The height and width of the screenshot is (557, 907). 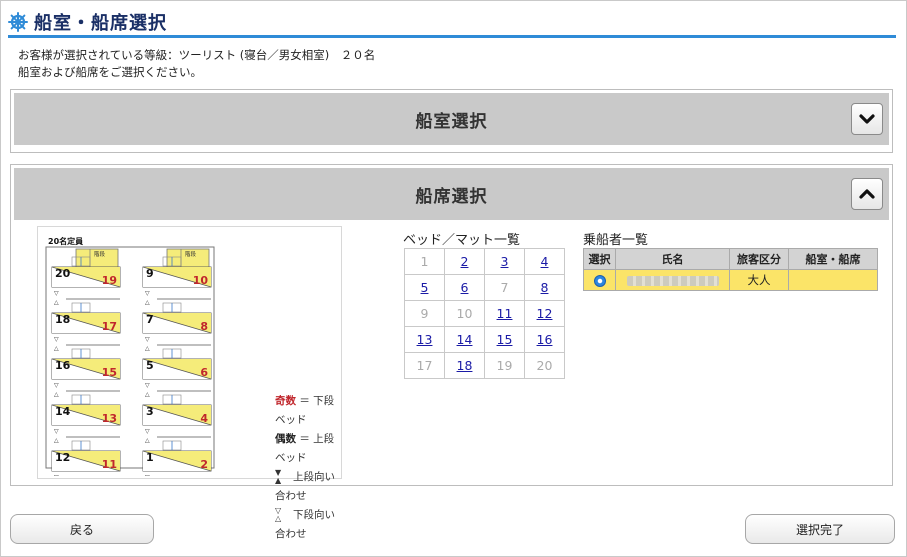 What do you see at coordinates (150, 273) in the screenshot?
I see `seat-number-upper: 9` at bounding box center [150, 273].